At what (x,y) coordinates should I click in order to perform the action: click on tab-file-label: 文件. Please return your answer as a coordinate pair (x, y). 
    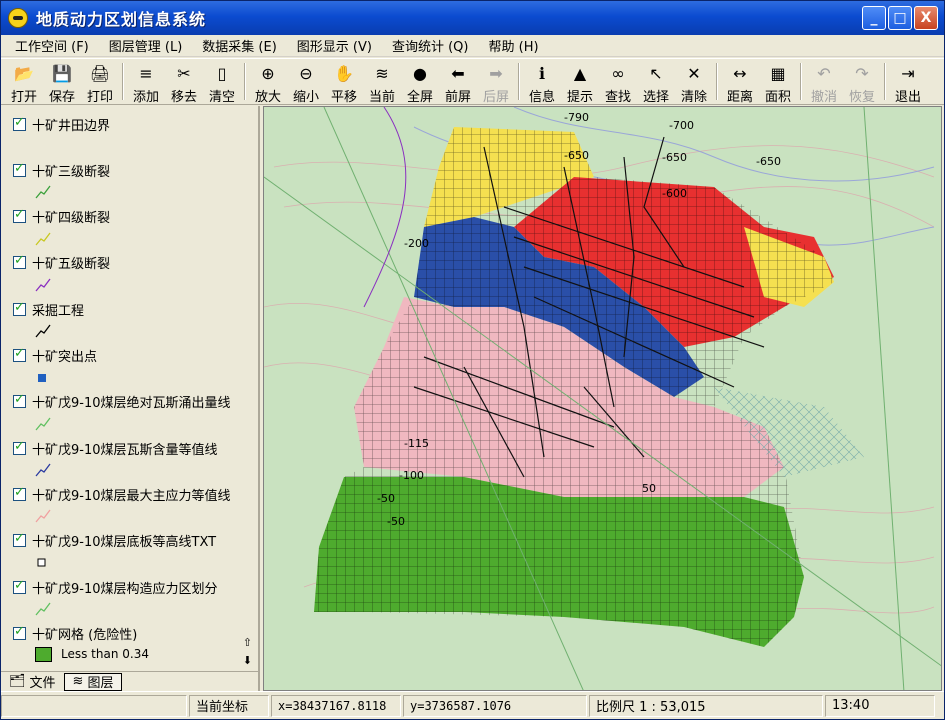
    Looking at the image, I should click on (42, 683).